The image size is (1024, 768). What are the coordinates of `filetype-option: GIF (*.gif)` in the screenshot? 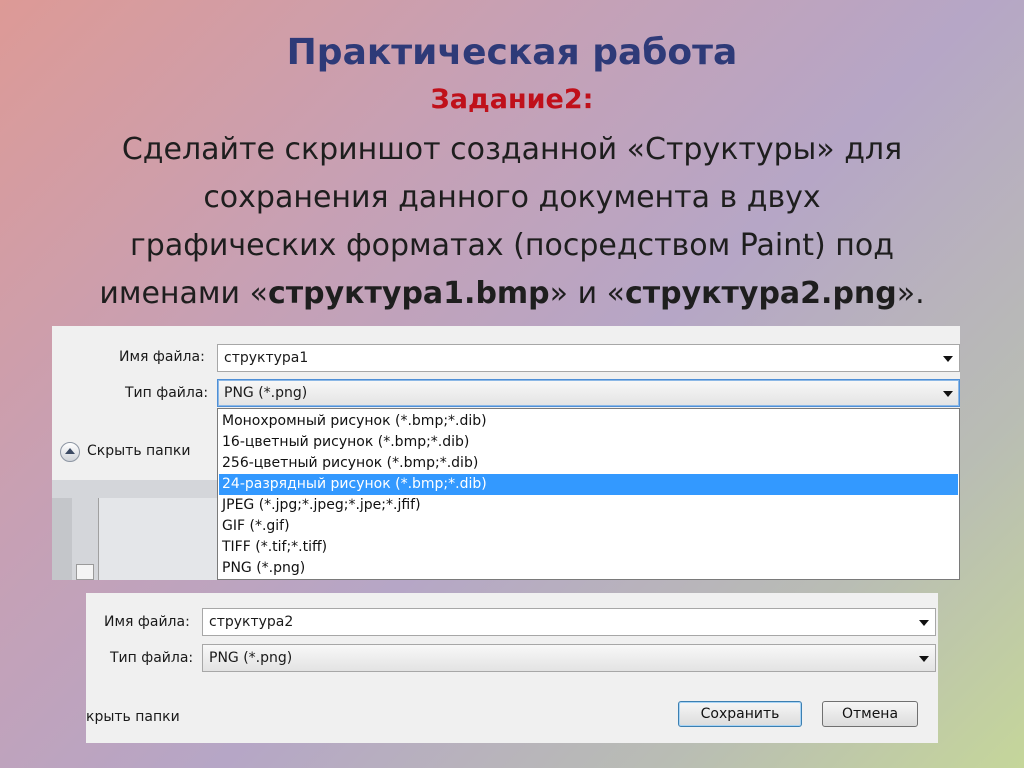 It's located at (588, 526).